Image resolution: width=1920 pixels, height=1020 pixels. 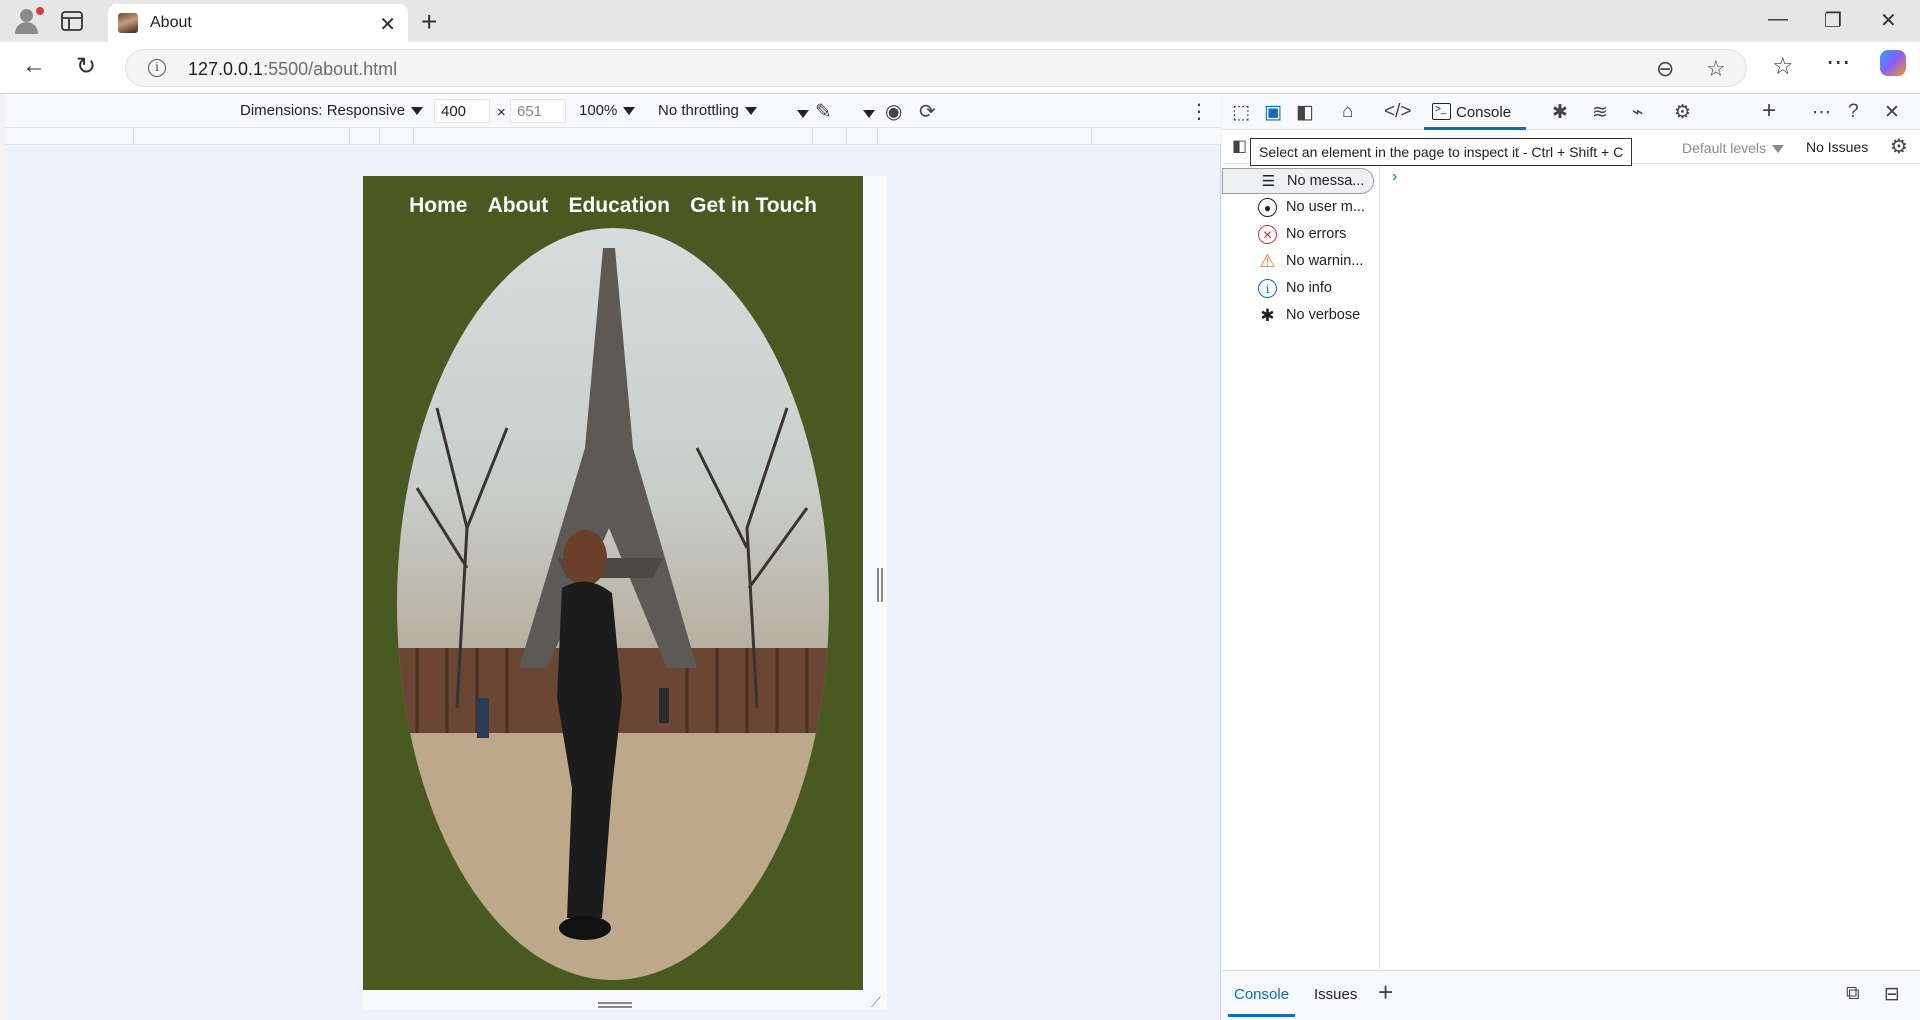 I want to click on sidebar-item-info: i No info, so click(x=1301, y=289).